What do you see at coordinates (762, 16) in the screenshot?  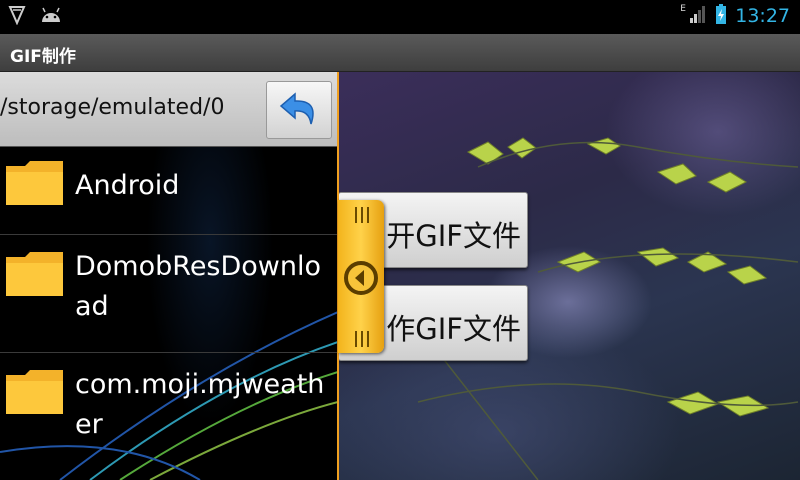 I see `status-clock: 13:27` at bounding box center [762, 16].